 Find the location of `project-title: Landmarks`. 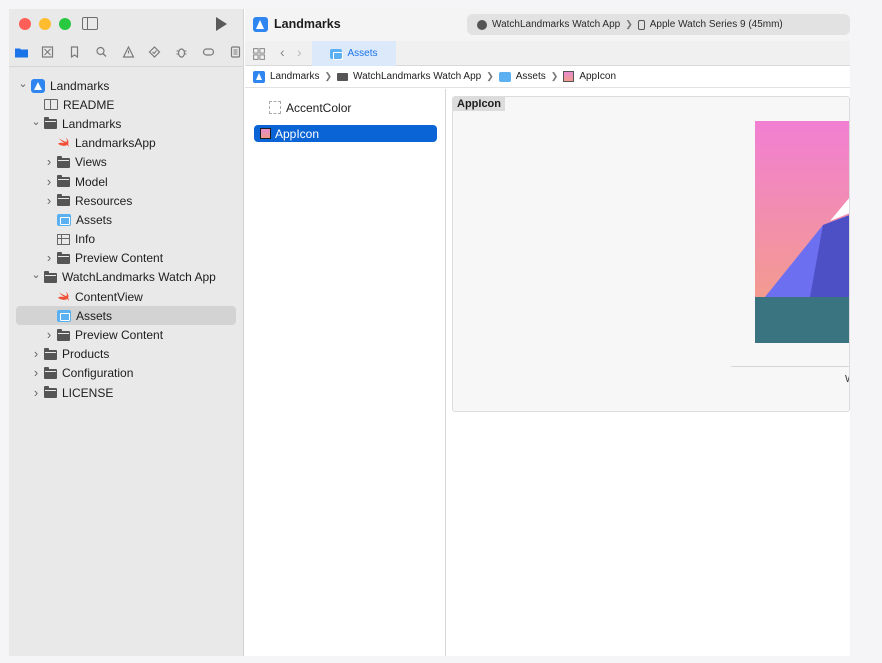

project-title: Landmarks is located at coordinates (307, 24).